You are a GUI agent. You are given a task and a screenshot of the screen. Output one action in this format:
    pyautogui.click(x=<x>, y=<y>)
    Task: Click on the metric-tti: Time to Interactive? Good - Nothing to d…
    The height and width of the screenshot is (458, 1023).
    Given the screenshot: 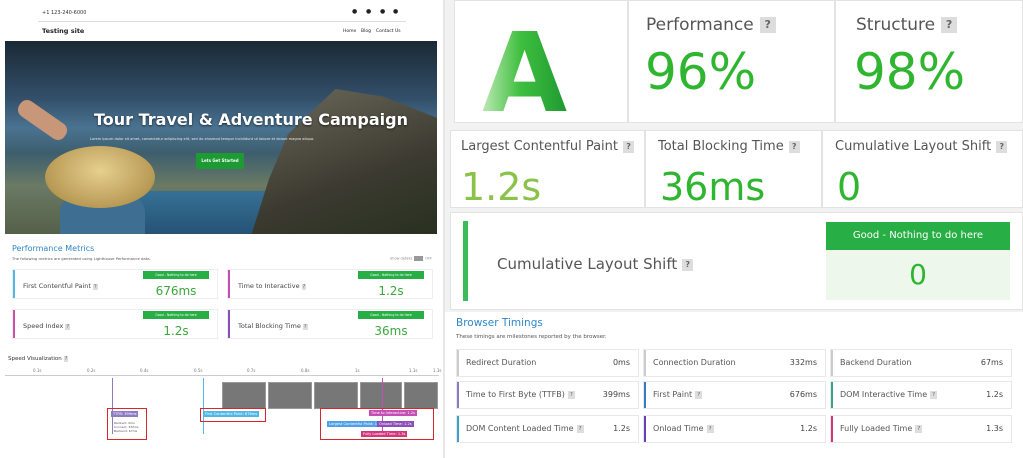 What is the action you would take?
    pyautogui.click(x=330, y=284)
    